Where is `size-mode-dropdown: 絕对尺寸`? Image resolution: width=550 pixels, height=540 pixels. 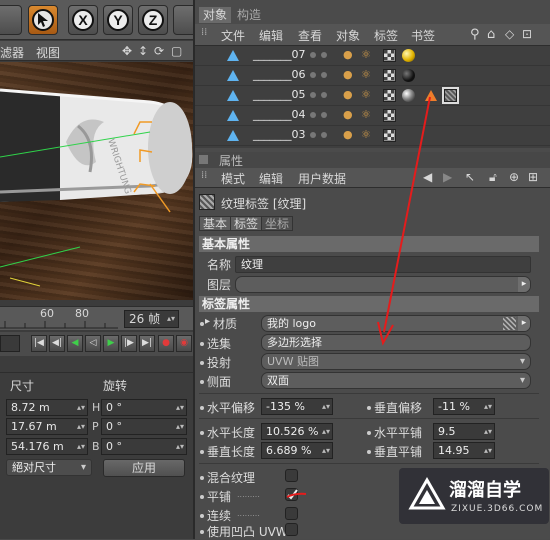
size-mode-dropdown: 絕对尺寸 is located at coordinates (49, 467).